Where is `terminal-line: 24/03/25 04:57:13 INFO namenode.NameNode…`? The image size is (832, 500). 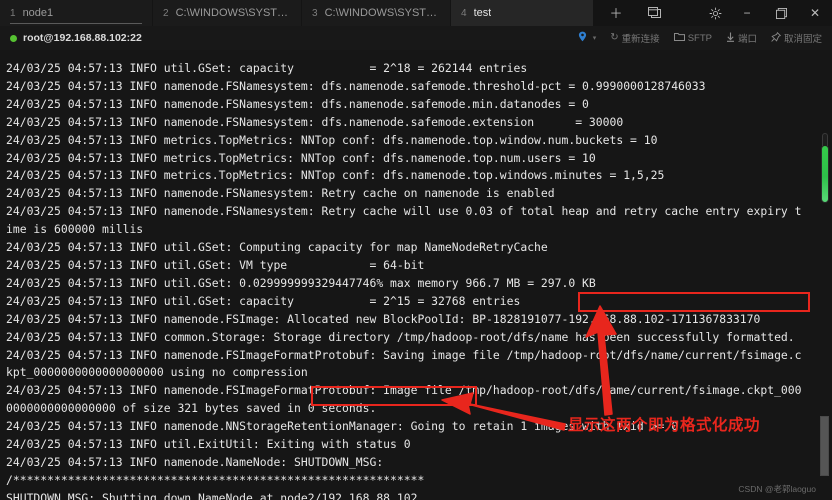
terminal-line: 24/03/25 04:57:13 INFO namenode.NameNode… is located at coordinates (195, 461).